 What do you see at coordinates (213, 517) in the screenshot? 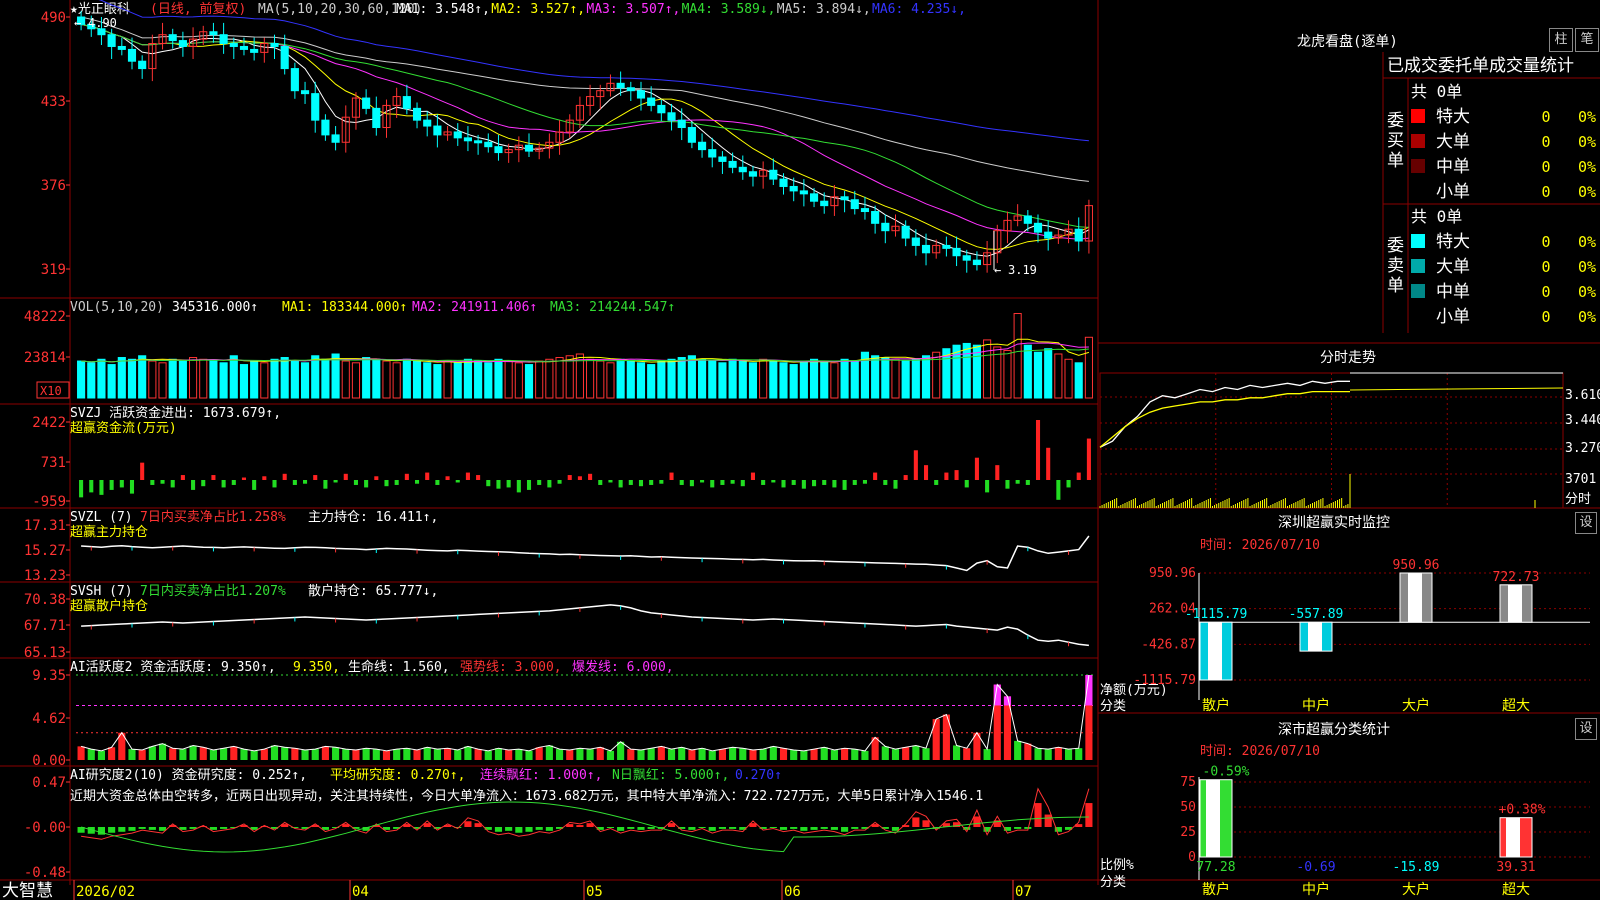
I see `svzl-ratio: 7日内买卖净占比1.258%` at bounding box center [213, 517].